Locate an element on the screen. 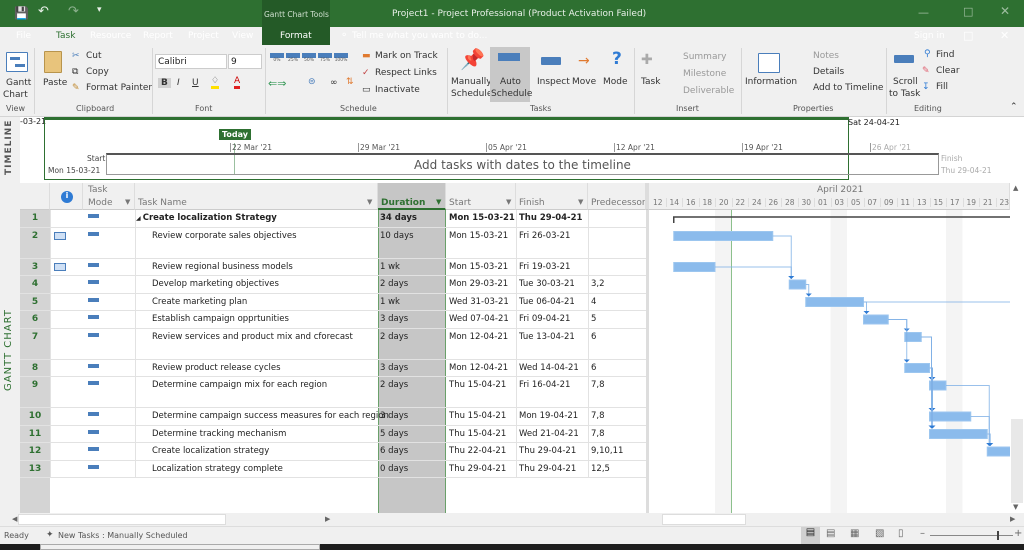  task-finish: Fri 19-03-21 is located at coordinates (544, 265).